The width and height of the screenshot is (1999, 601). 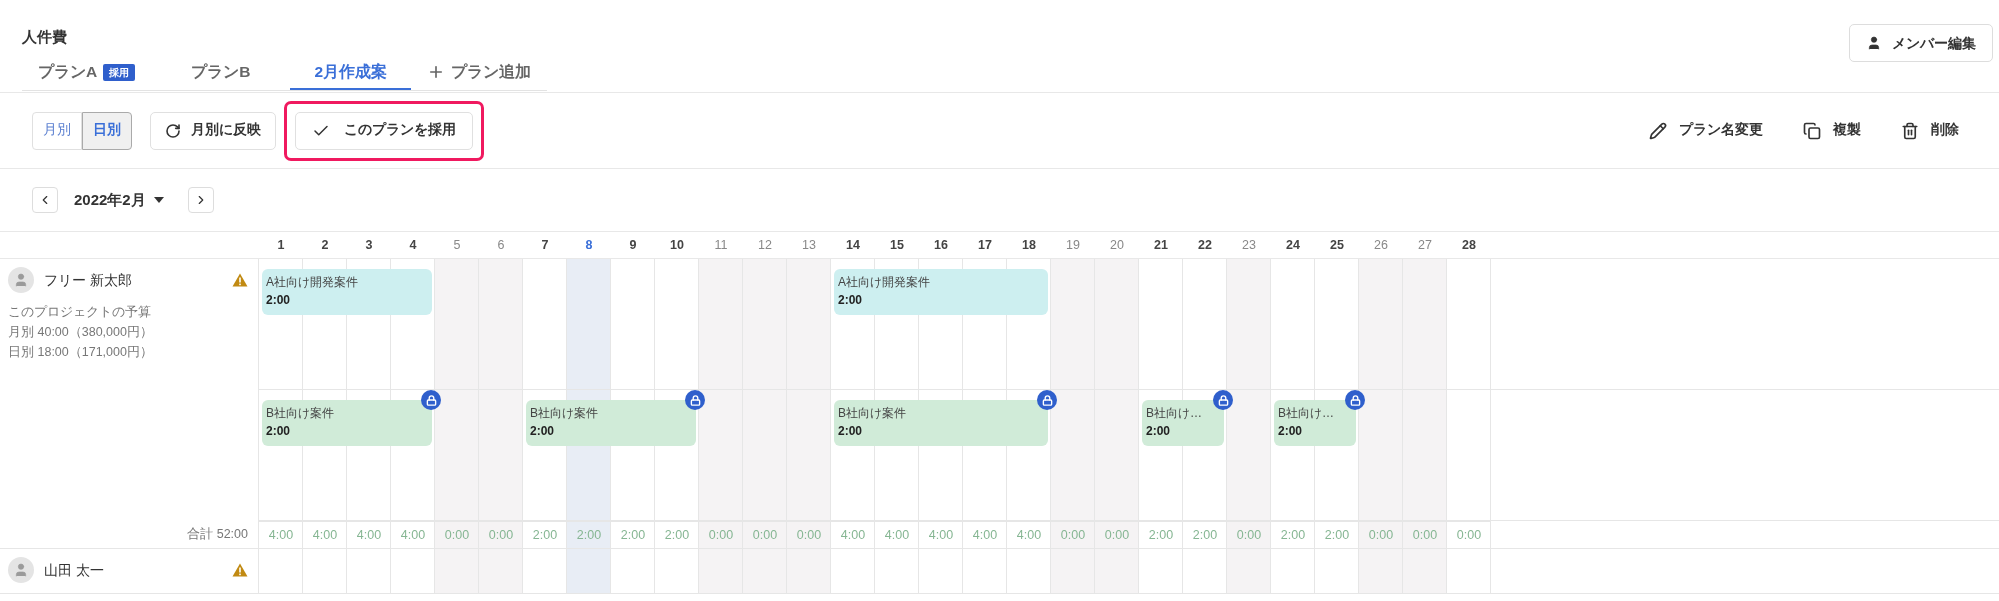 What do you see at coordinates (1874, 43) in the screenshot?
I see `person-icon` at bounding box center [1874, 43].